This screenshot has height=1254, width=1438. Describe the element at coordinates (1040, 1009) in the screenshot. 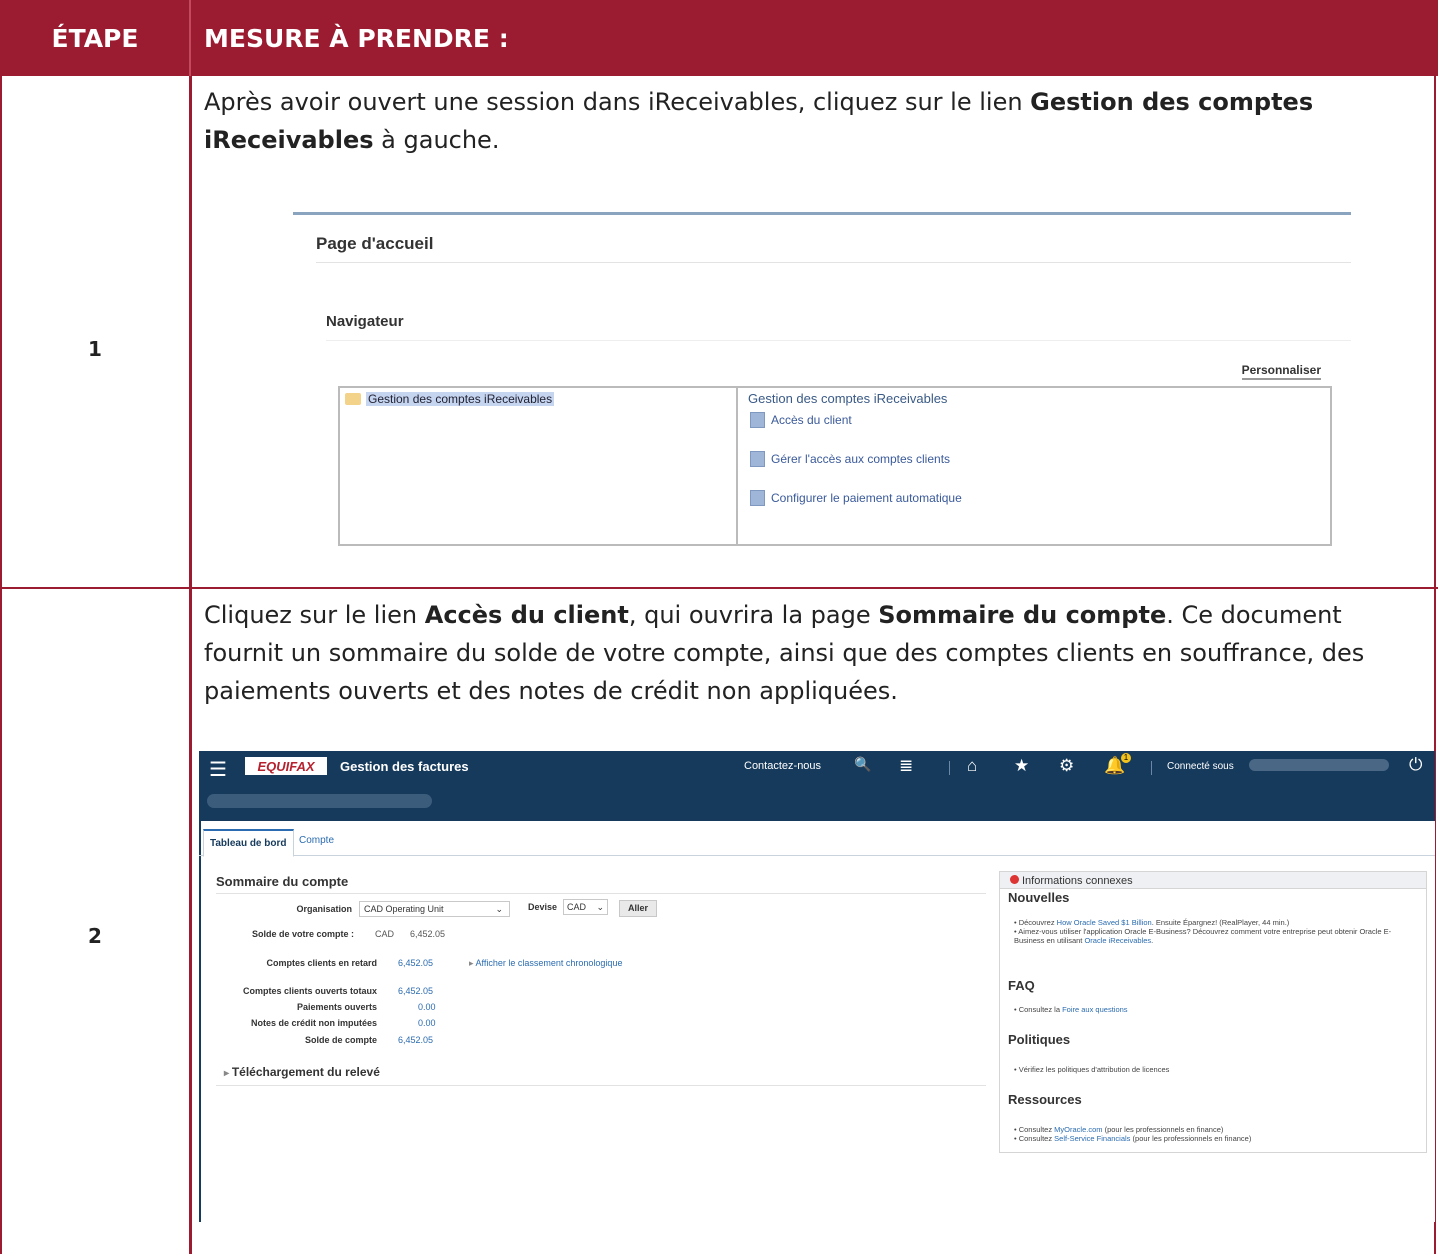

I see `text: Consultez la` at that location.